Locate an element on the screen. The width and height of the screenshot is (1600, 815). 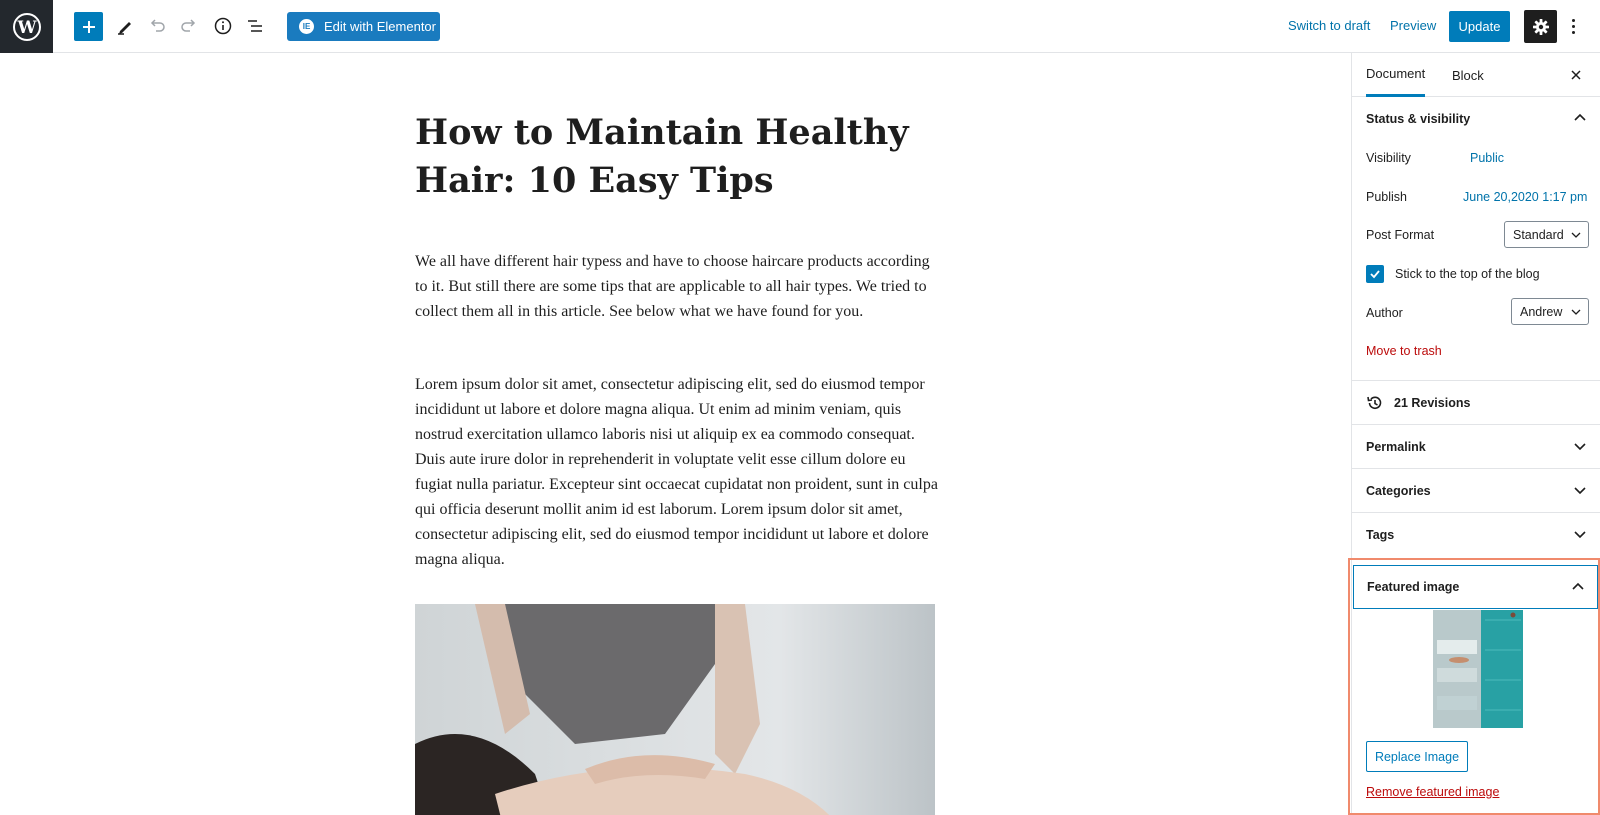
status-visibility-heading: Status & visibility is located at coordinates (1418, 119).